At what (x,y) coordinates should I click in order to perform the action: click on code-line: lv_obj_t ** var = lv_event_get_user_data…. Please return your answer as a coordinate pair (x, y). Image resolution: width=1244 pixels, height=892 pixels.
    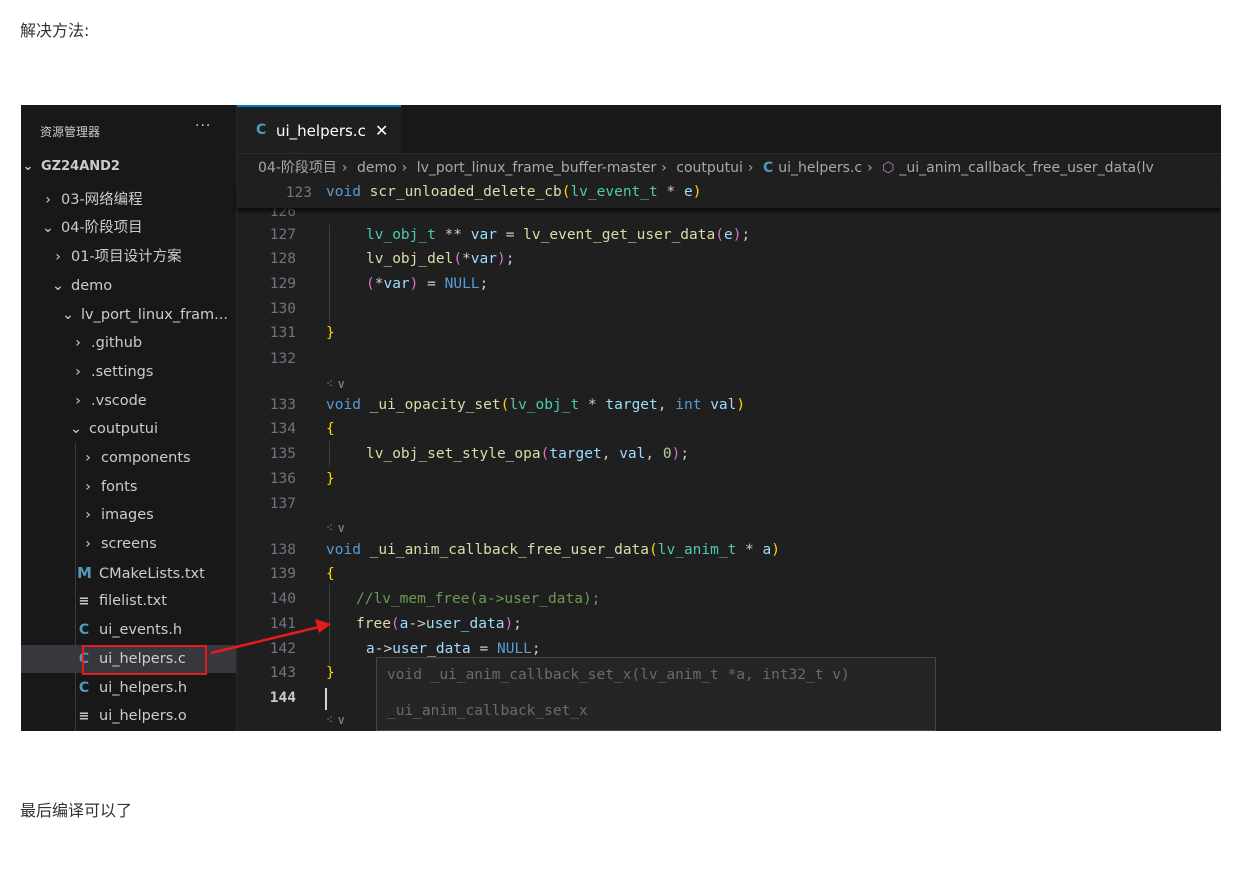
    Looking at the image, I should click on (558, 235).